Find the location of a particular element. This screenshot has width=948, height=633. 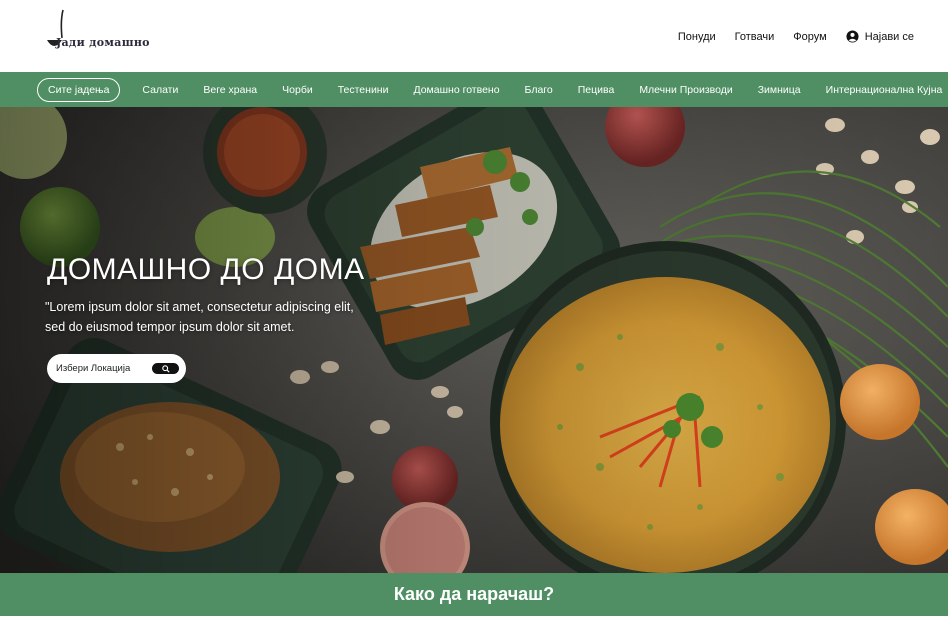

nav-link-forum: Форум is located at coordinates (809, 37).